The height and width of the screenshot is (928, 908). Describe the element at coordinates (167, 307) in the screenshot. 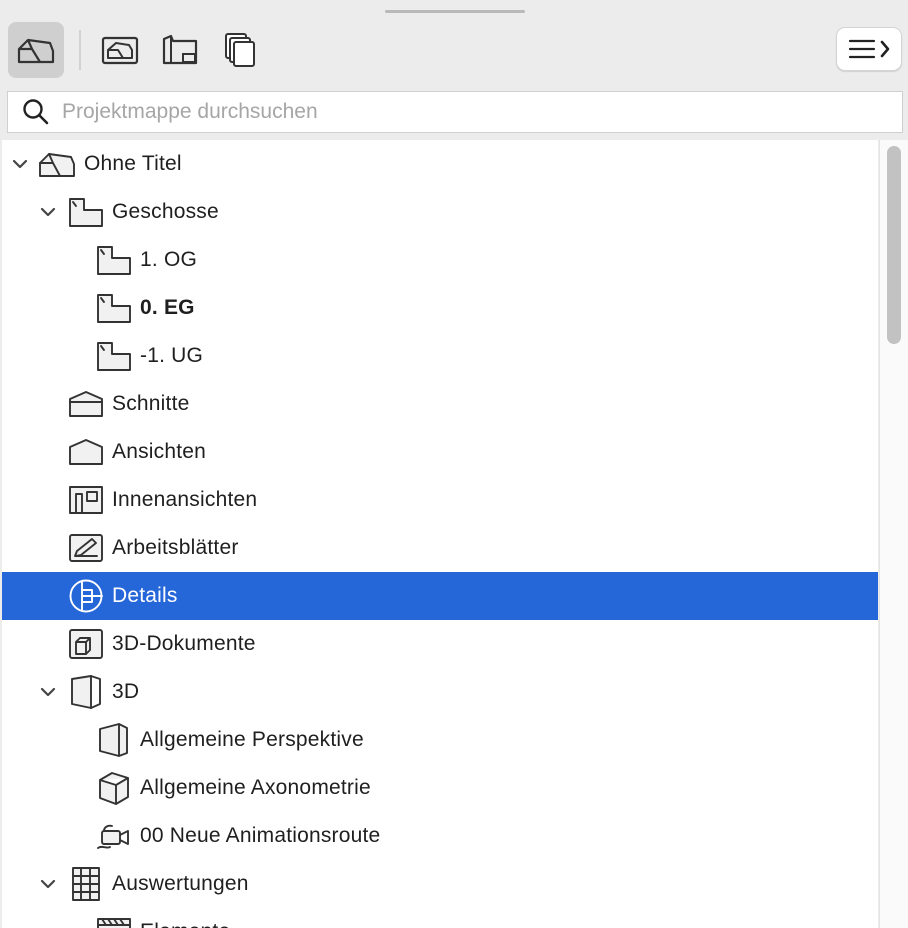

I see `tree-item-label: 0. EG` at that location.